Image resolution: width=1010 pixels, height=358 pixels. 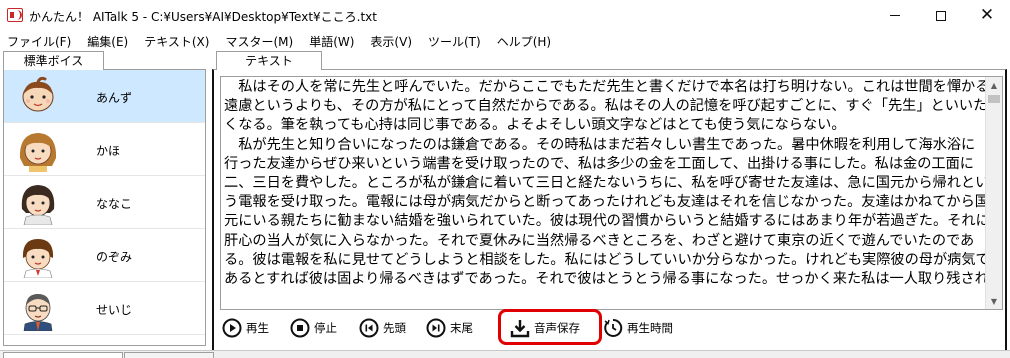 What do you see at coordinates (38, 152) in the screenshot?
I see `avatar-kaho-icon` at bounding box center [38, 152].